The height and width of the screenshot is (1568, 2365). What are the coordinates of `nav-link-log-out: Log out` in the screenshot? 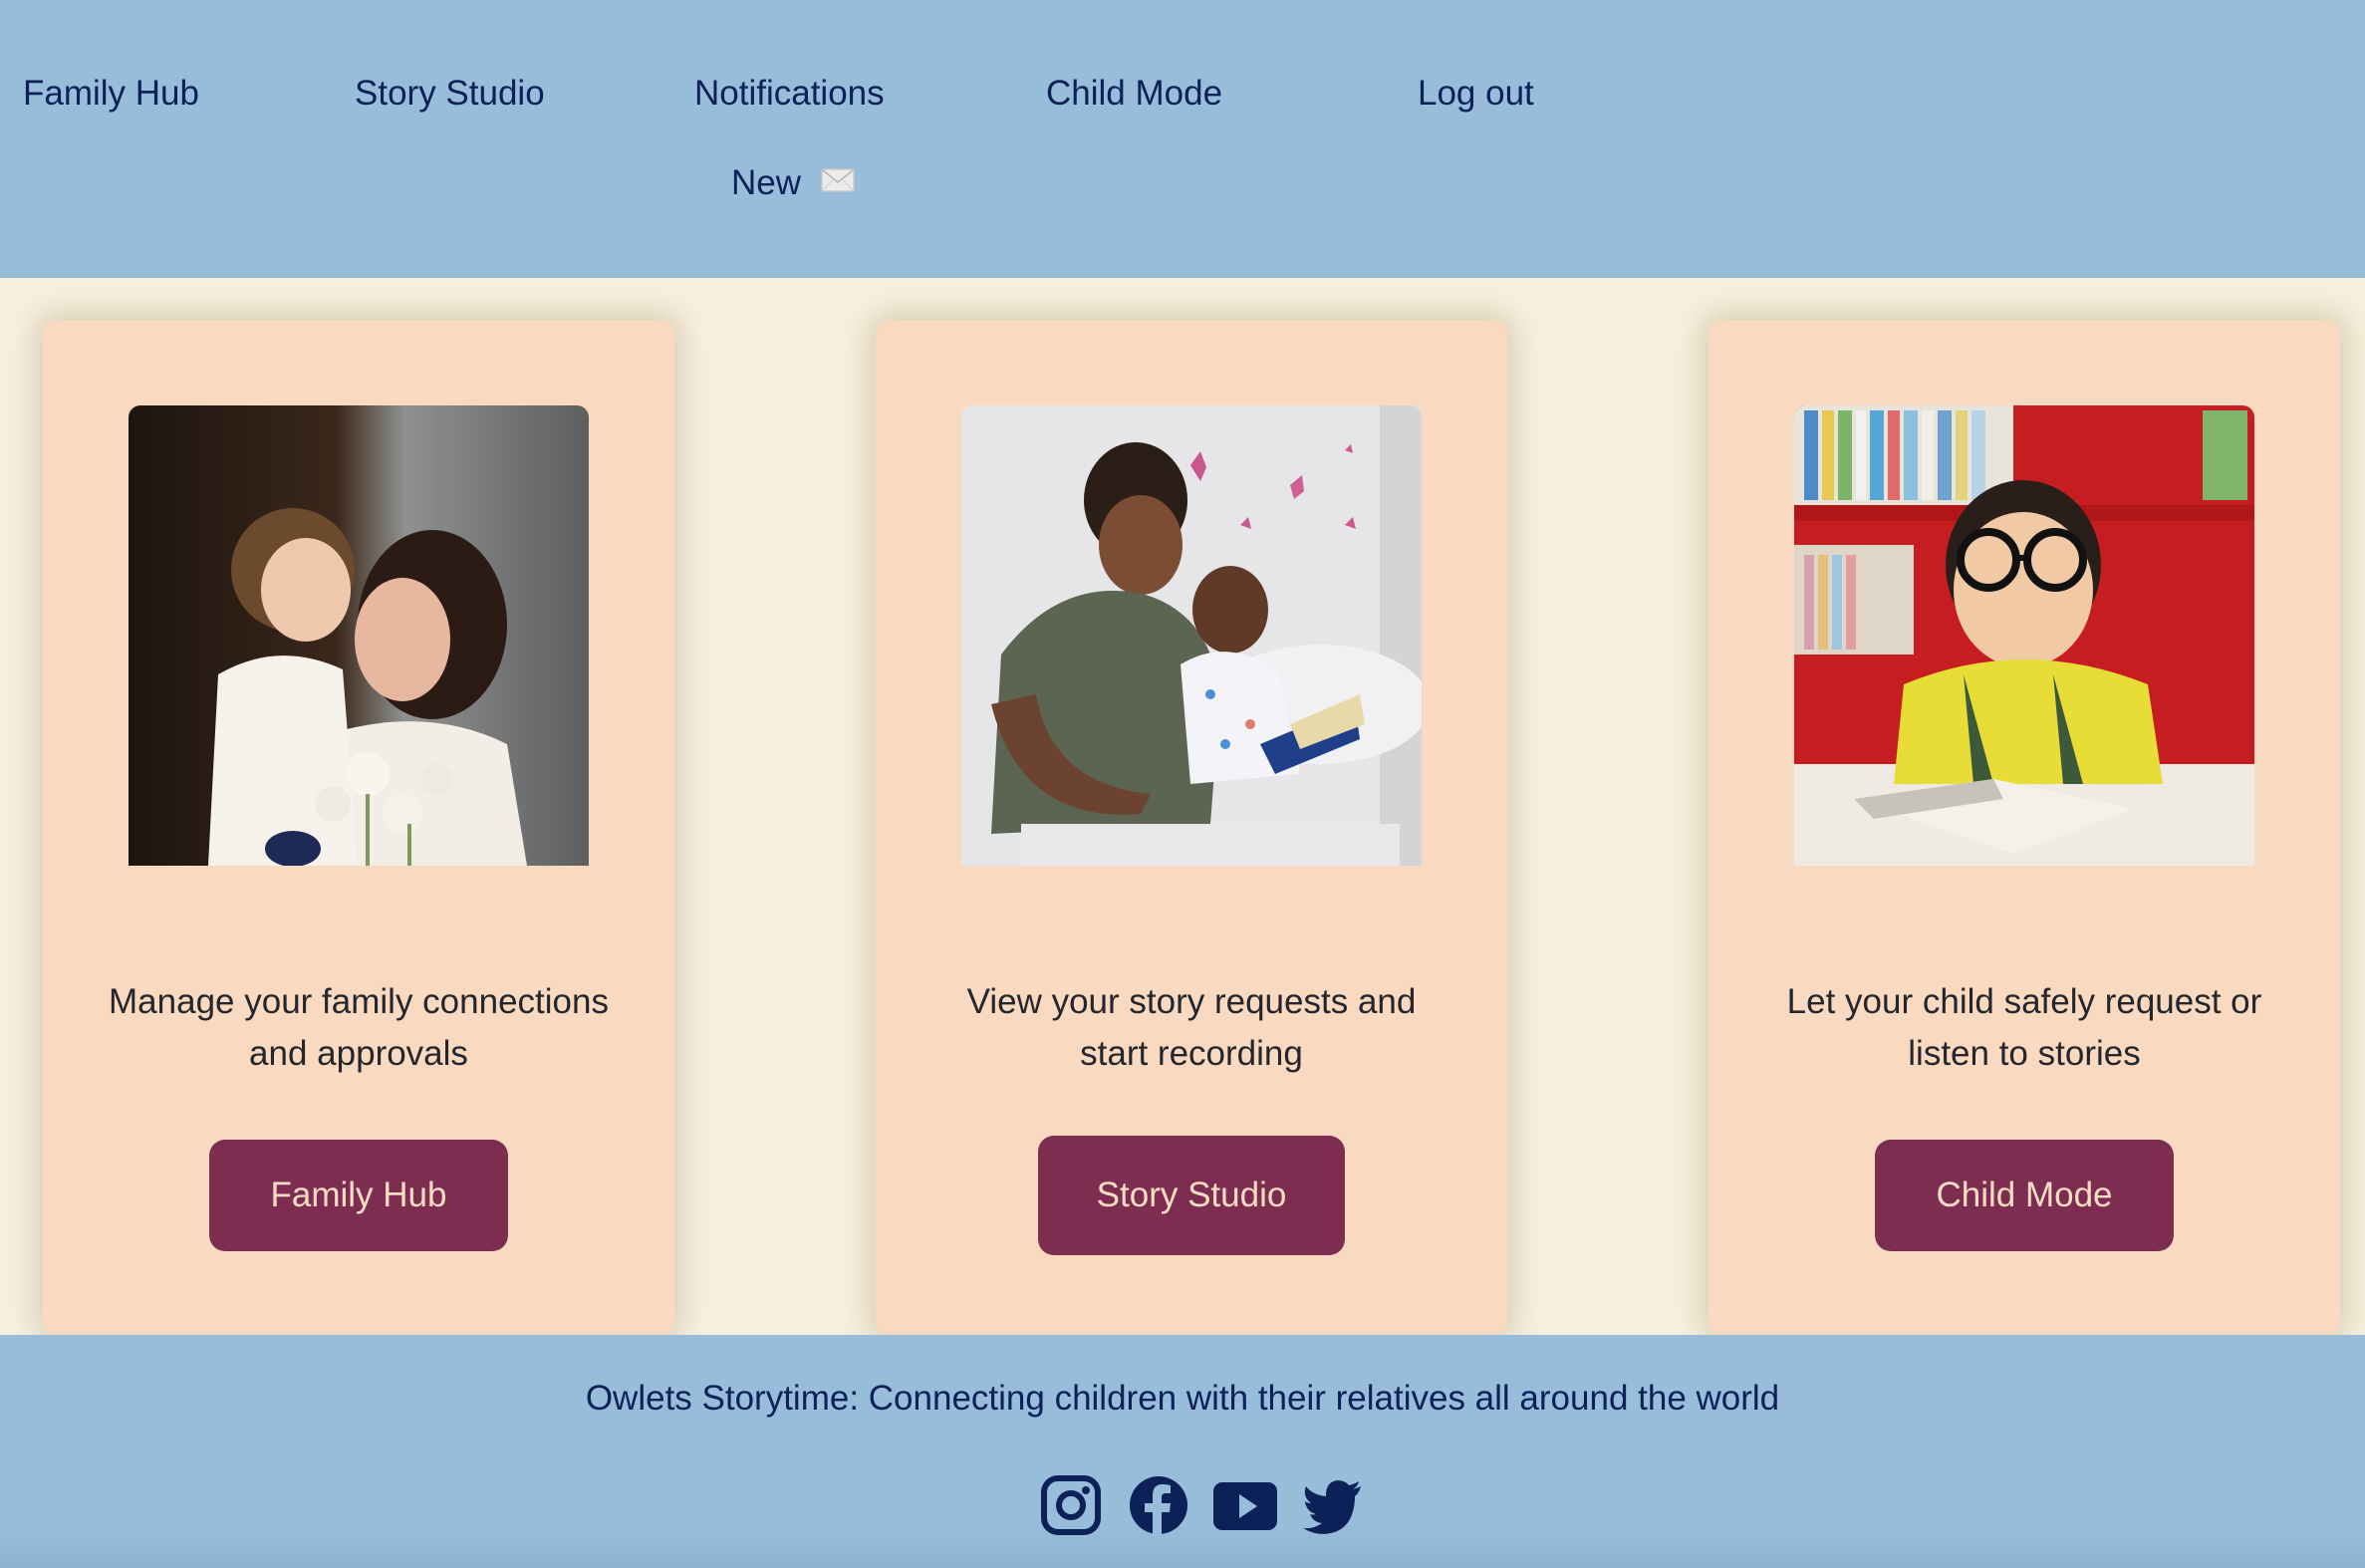 It's located at (1476, 94).